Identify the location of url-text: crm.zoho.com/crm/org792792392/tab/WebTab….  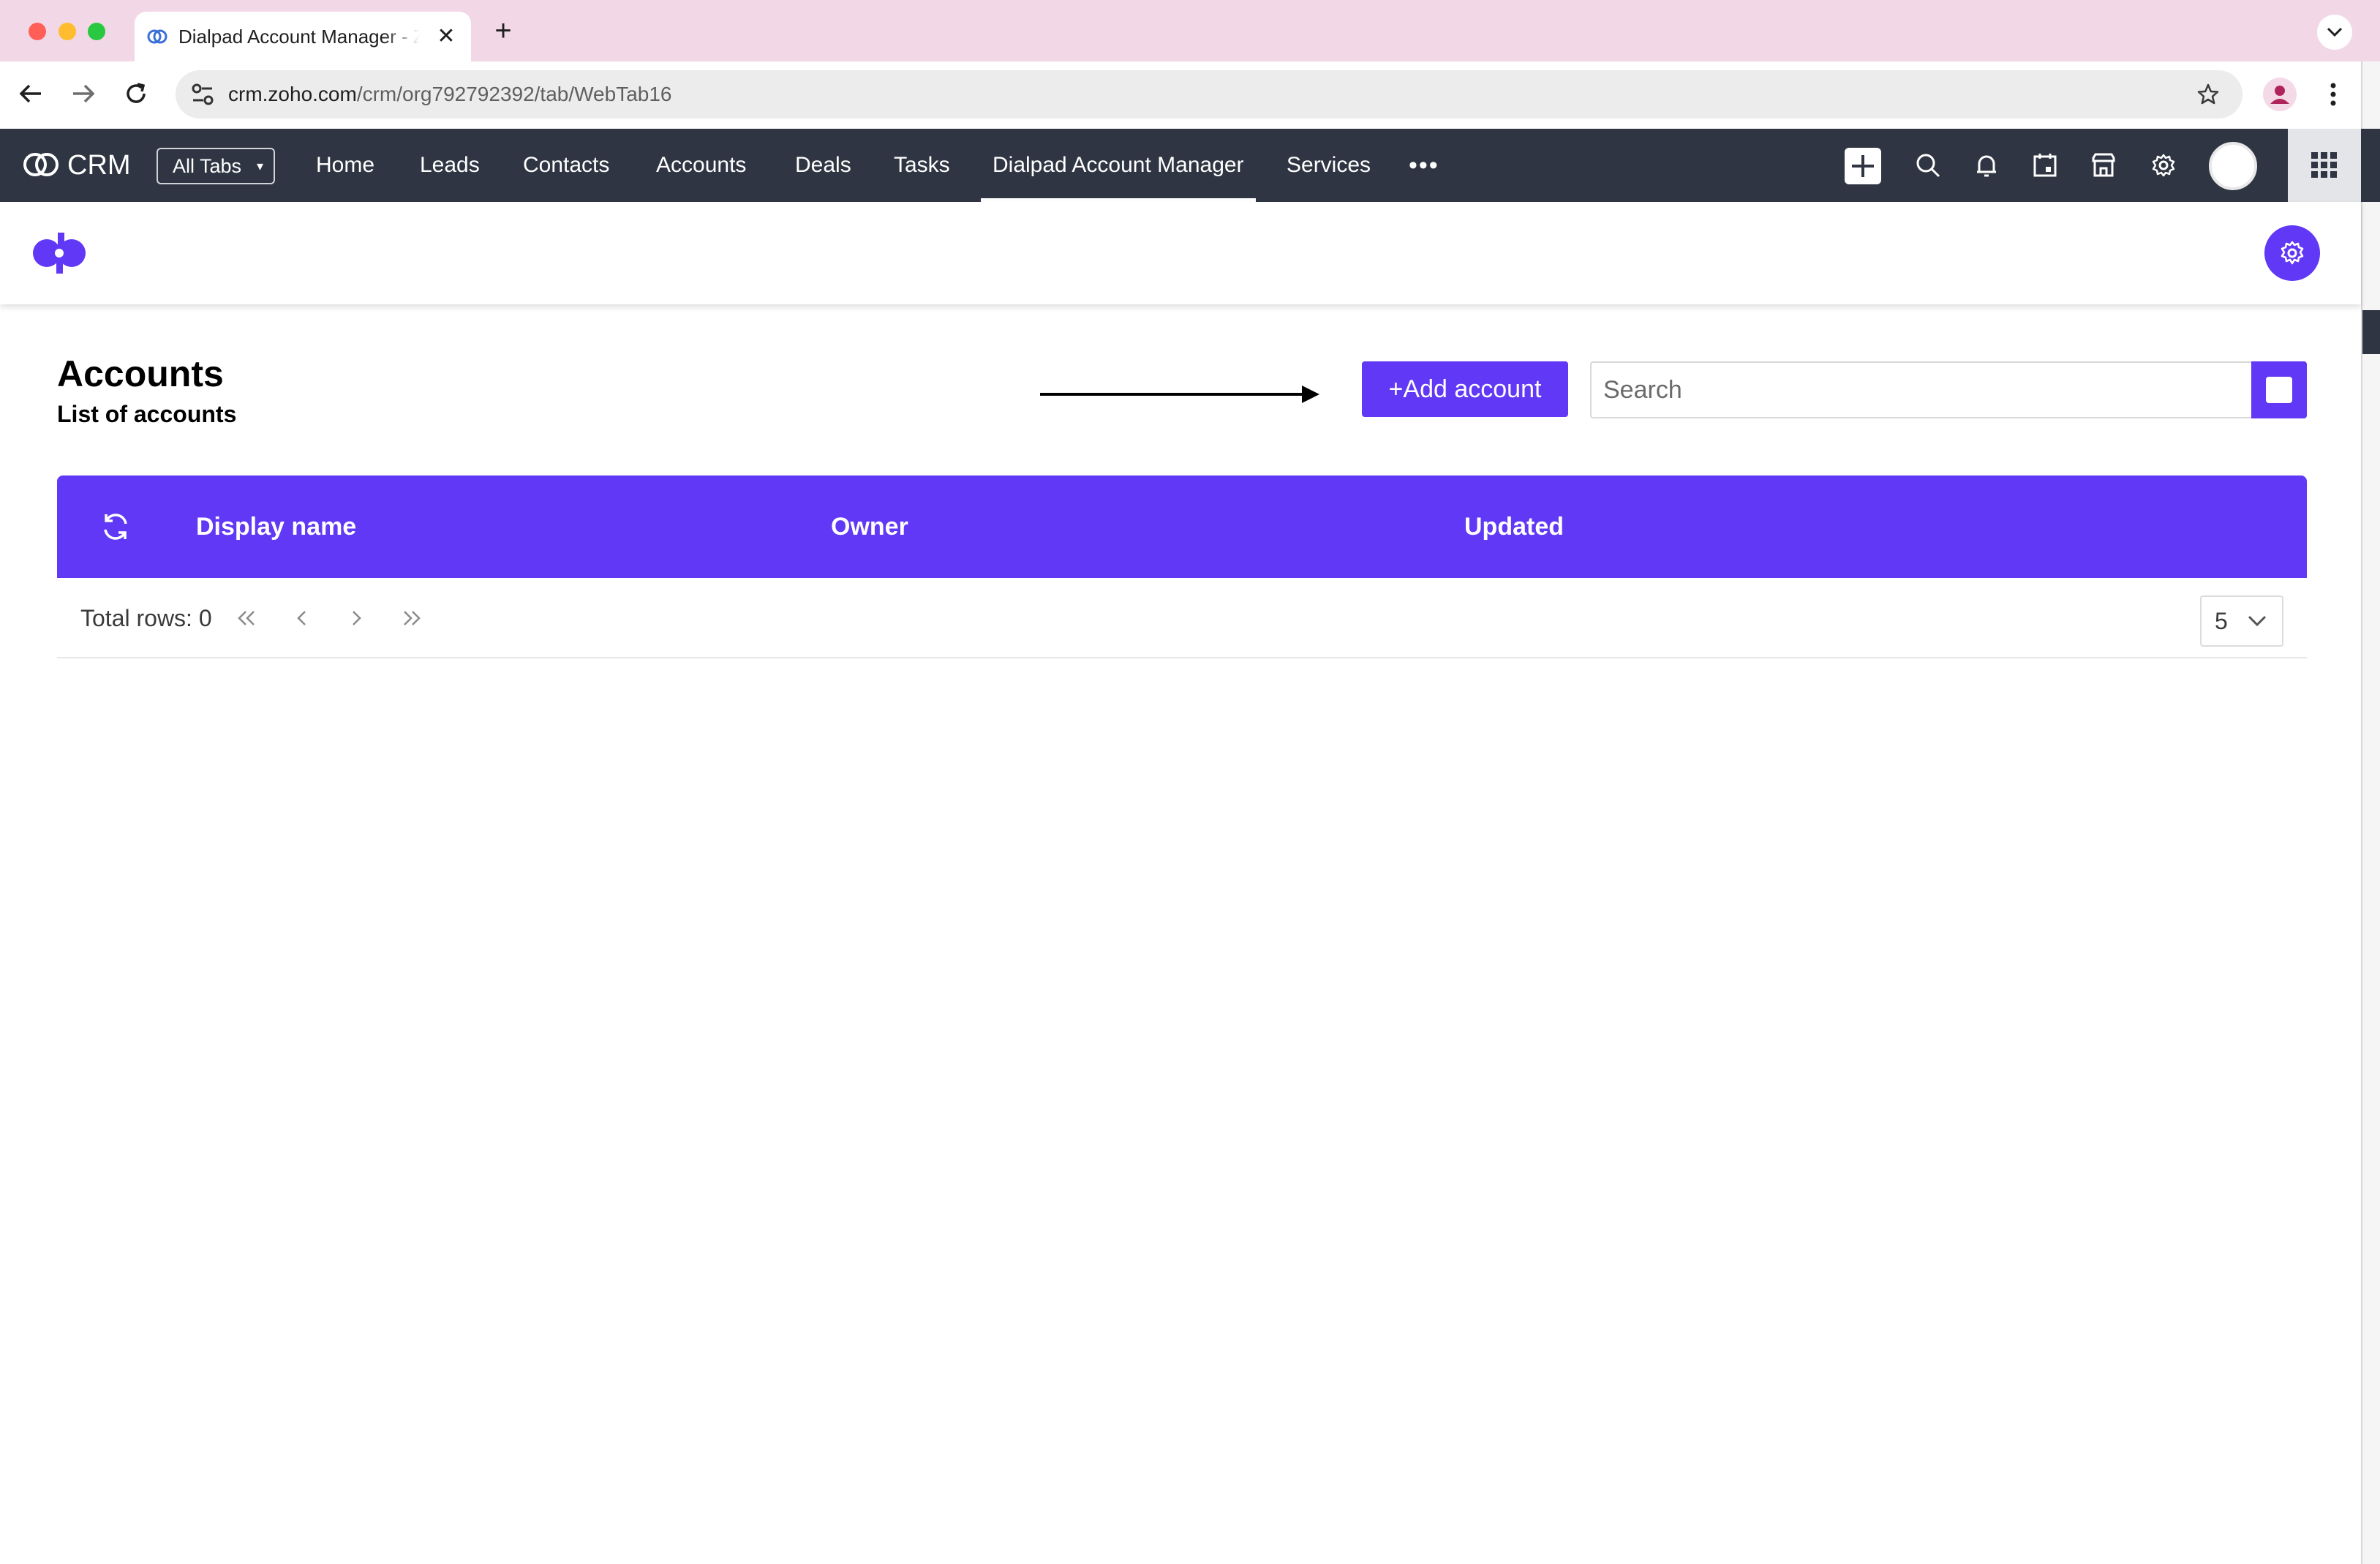
(450, 94).